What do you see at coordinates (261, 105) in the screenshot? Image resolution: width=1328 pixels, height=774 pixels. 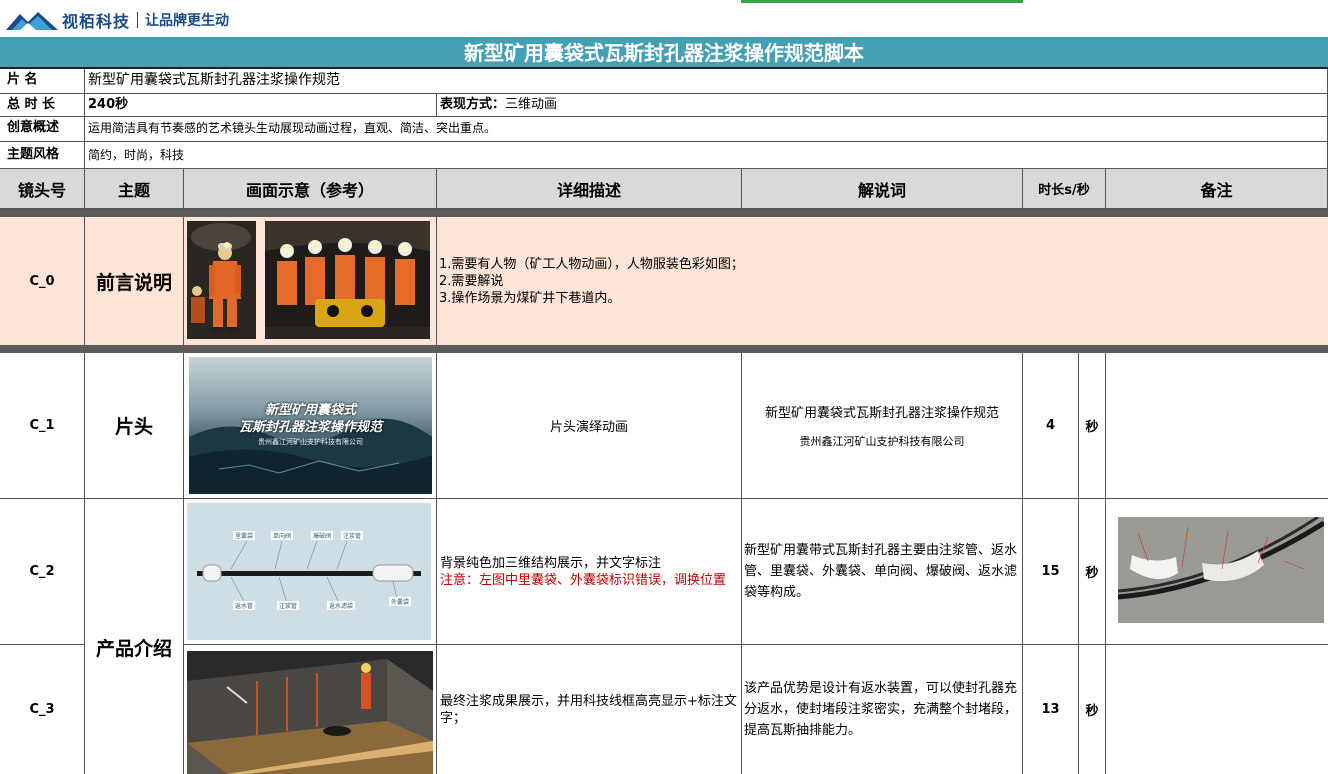 I see `meta-duration-value: 240秒` at bounding box center [261, 105].